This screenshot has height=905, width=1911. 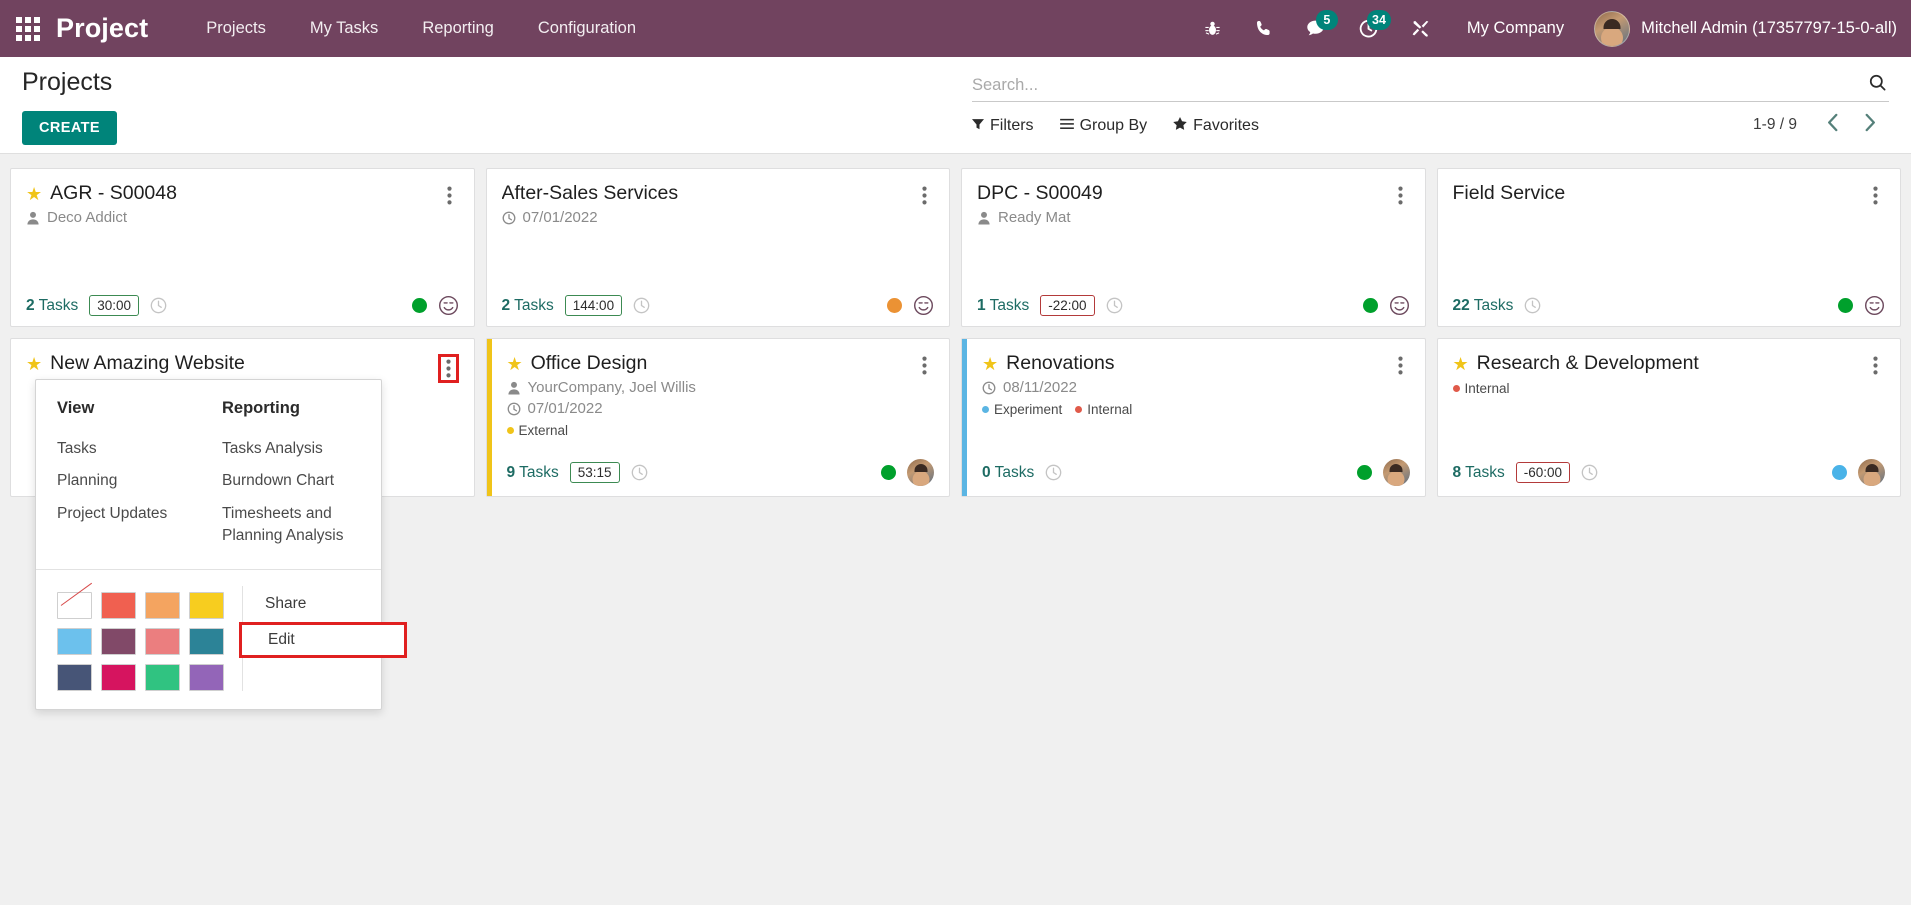 I want to click on card-hours-badge: 144:00, so click(x=593, y=305).